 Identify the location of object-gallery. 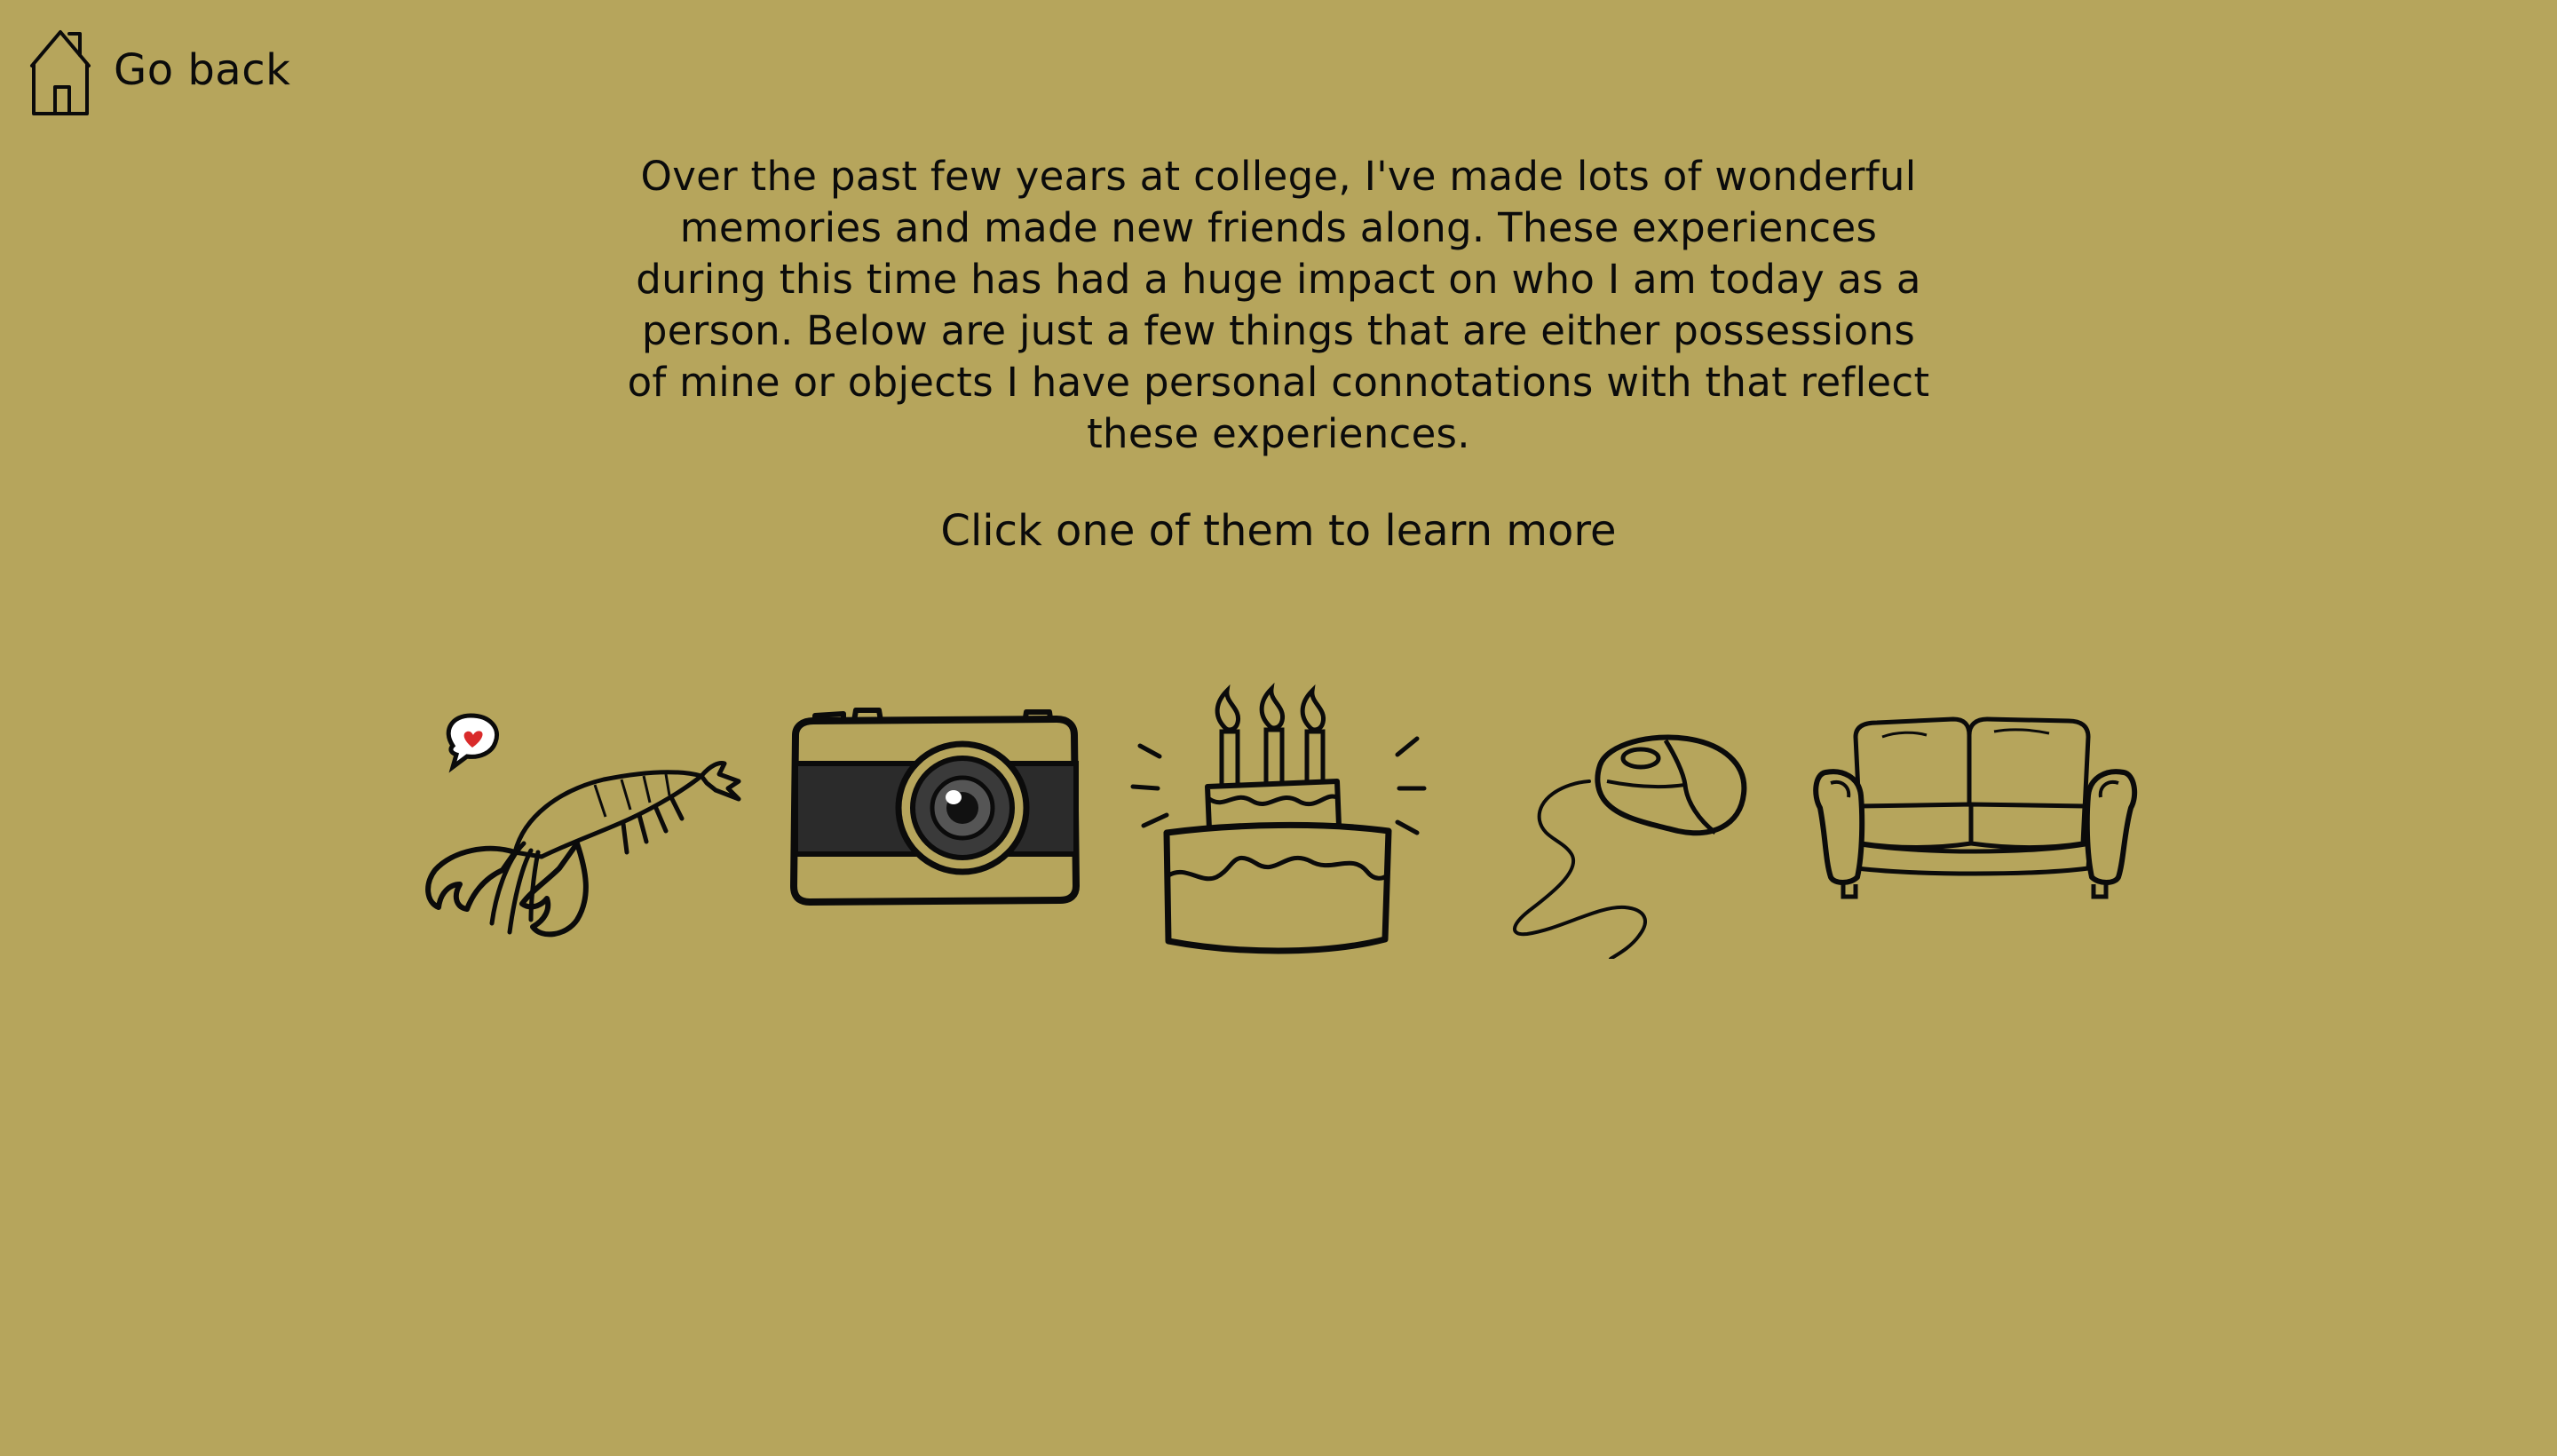
(1278, 826).